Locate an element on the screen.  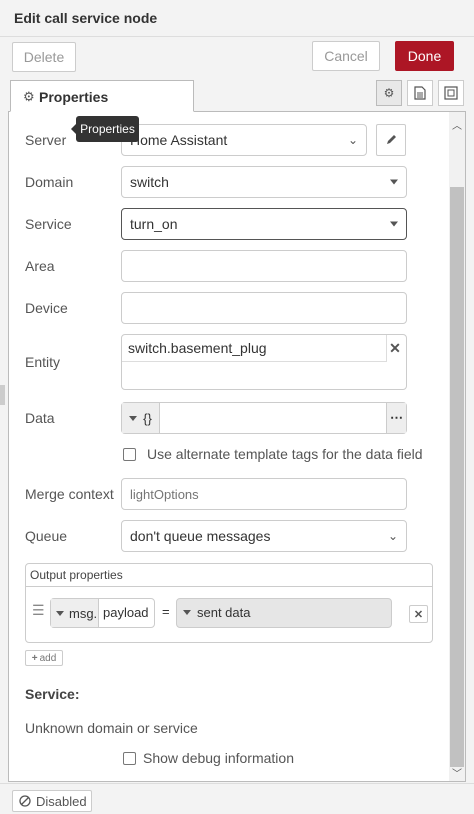
tab-properties-label: Properties is located at coordinates (74, 97).